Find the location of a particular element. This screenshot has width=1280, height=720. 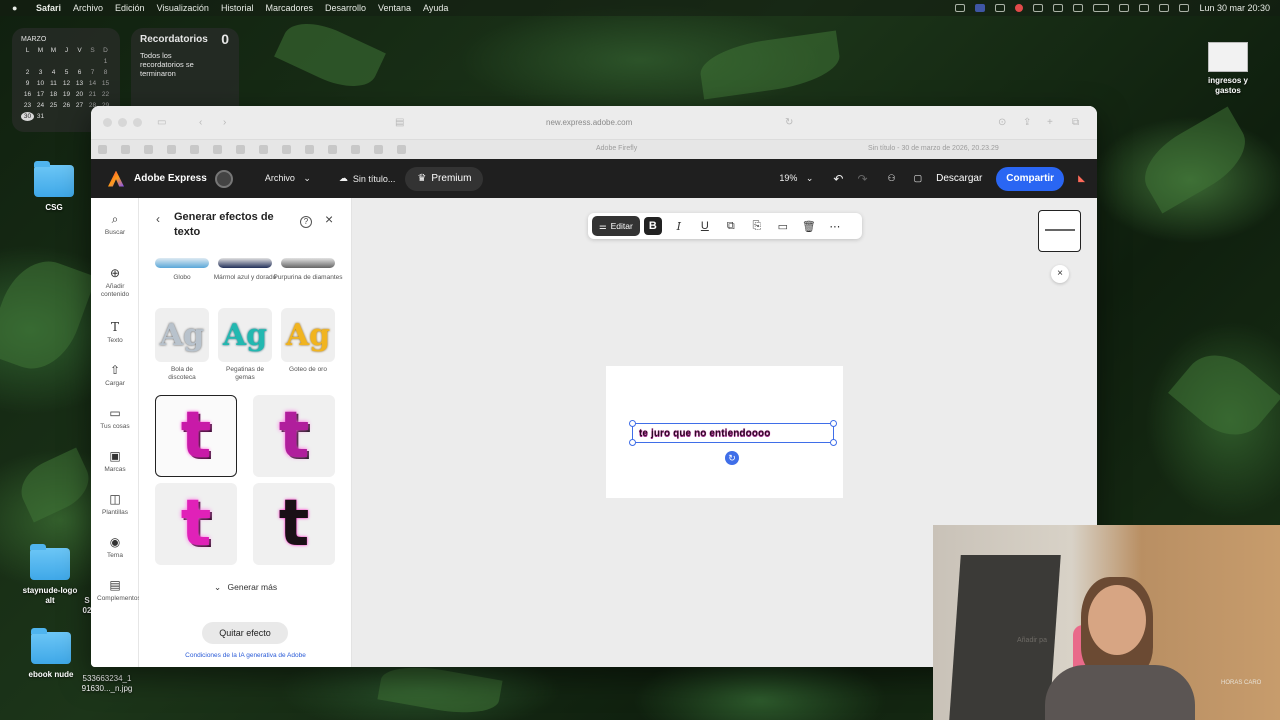

comment-icon: ▭ is located at coordinates (783, 226).